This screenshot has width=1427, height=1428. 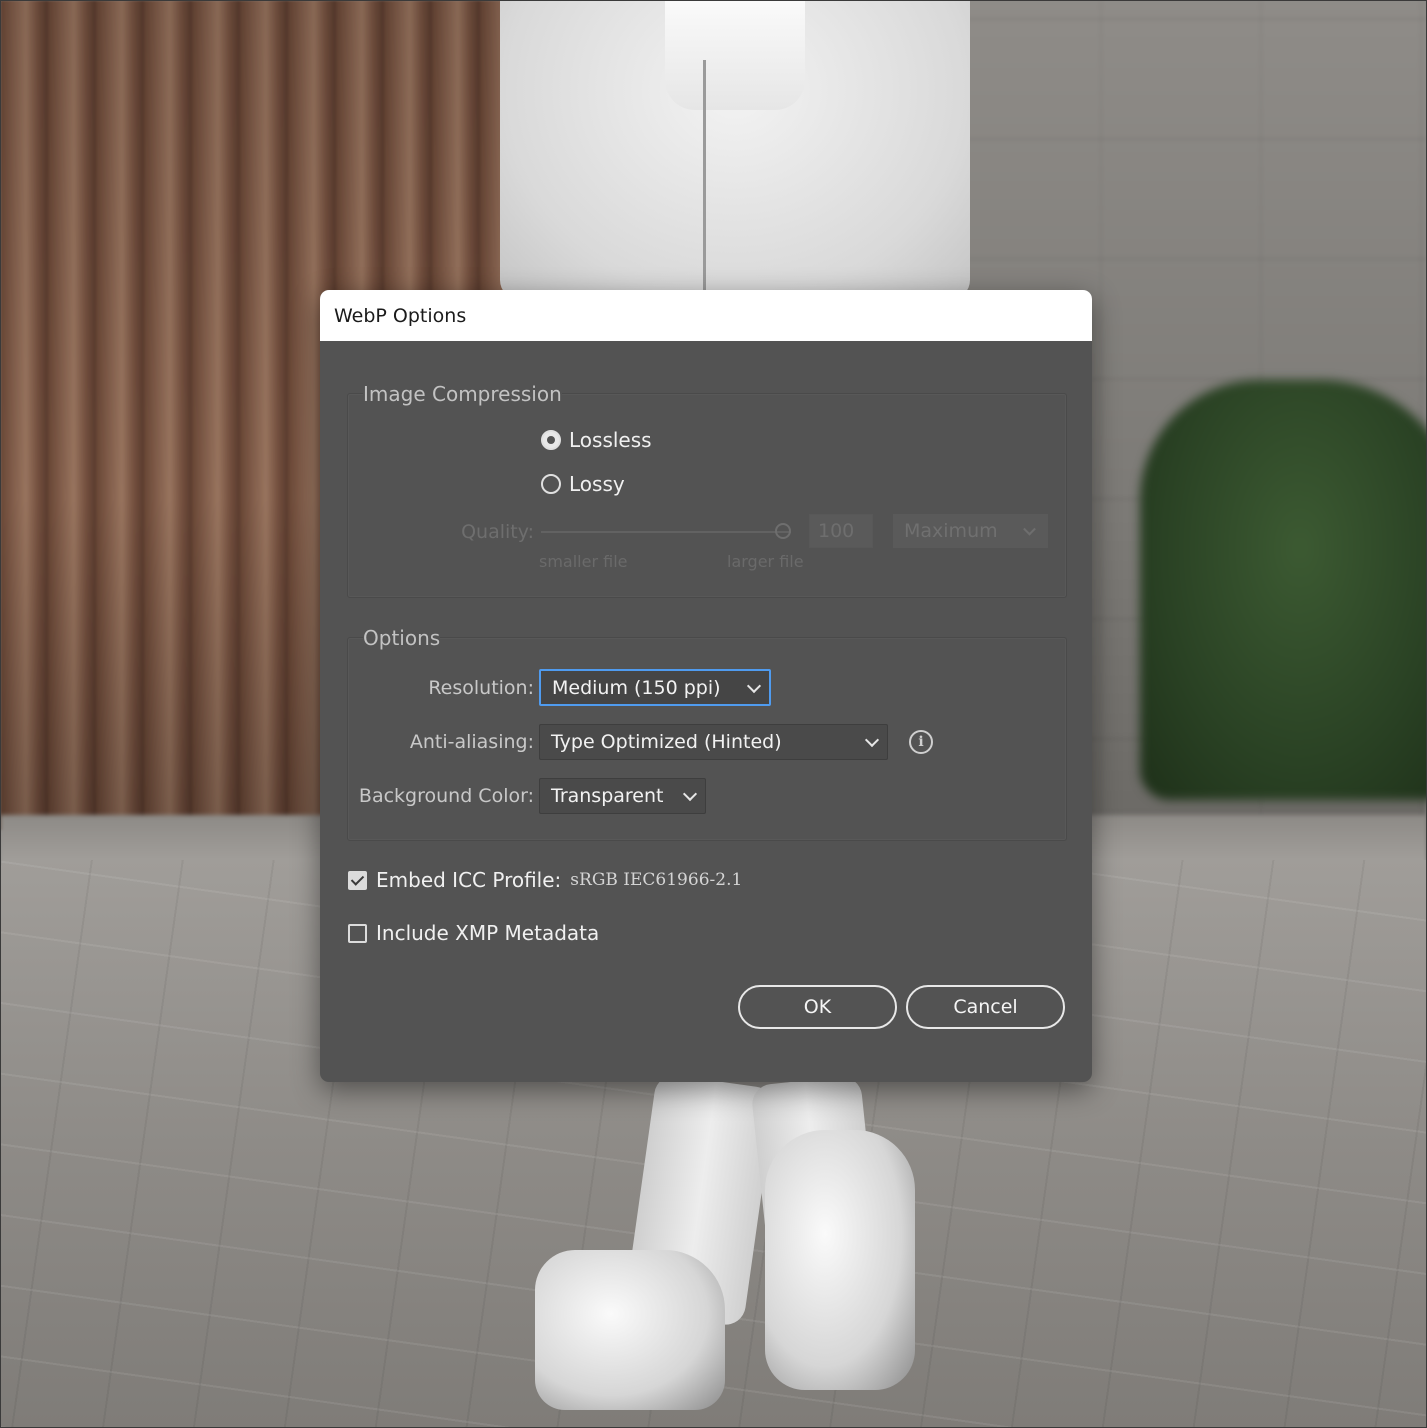 I want to click on quality-value-field: 100, so click(x=841, y=531).